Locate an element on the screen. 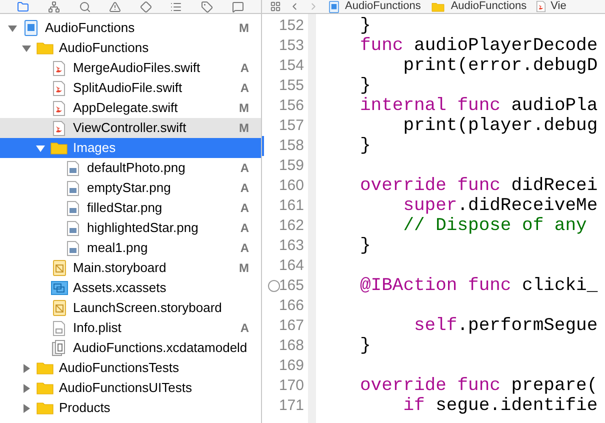 The width and height of the screenshot is (605, 423). file-tree-row: emptyStar.png A is located at coordinates (130, 188).